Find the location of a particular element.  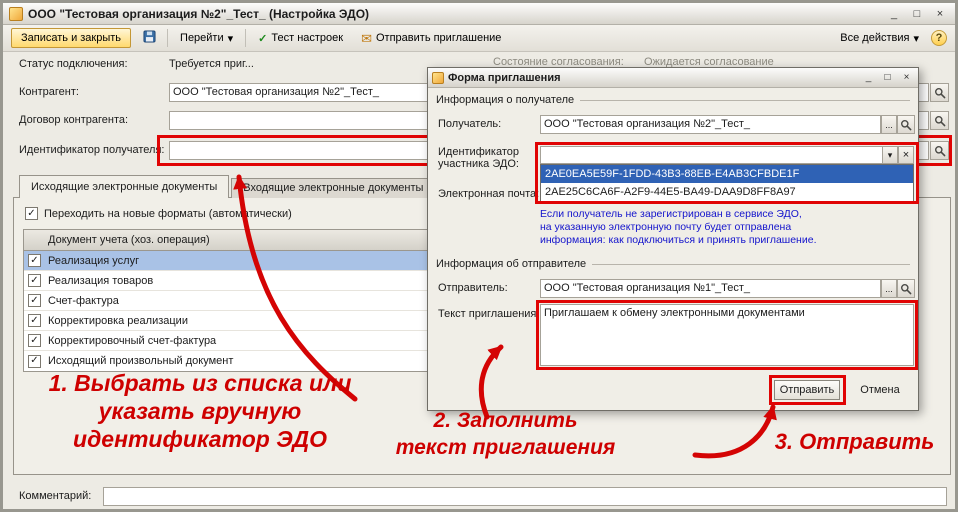

new-formats-checkbox: ✓ is located at coordinates (31, 213).